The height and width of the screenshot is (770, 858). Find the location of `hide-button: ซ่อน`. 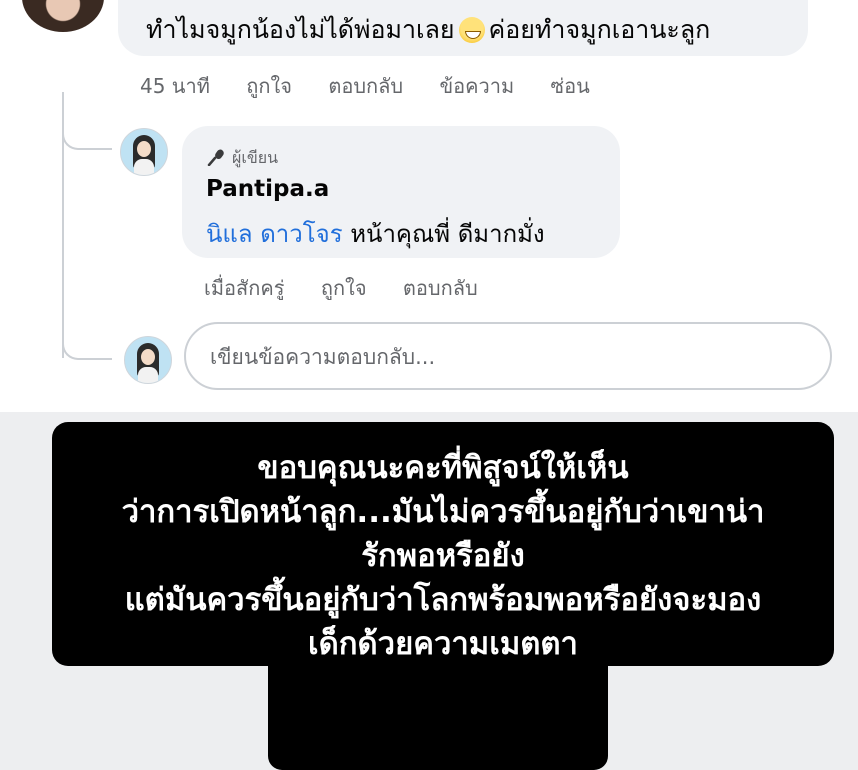

hide-button: ซ่อน is located at coordinates (570, 86).